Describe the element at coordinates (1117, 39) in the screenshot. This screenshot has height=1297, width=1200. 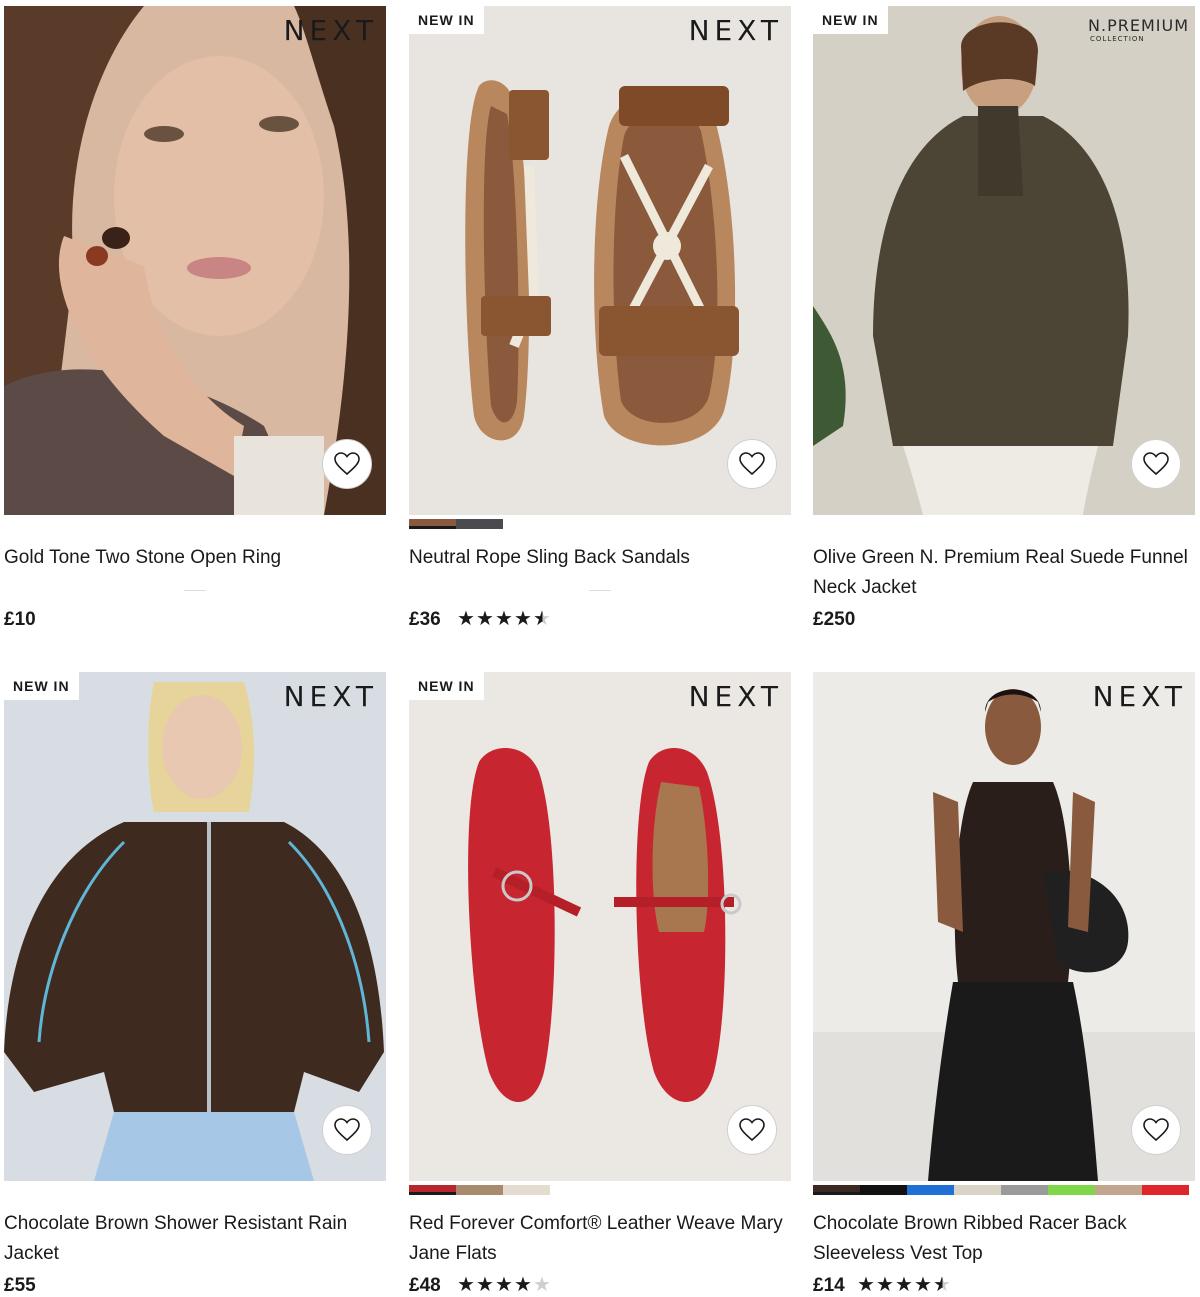
I see `brand-subtitle: COLLECTION` at that location.